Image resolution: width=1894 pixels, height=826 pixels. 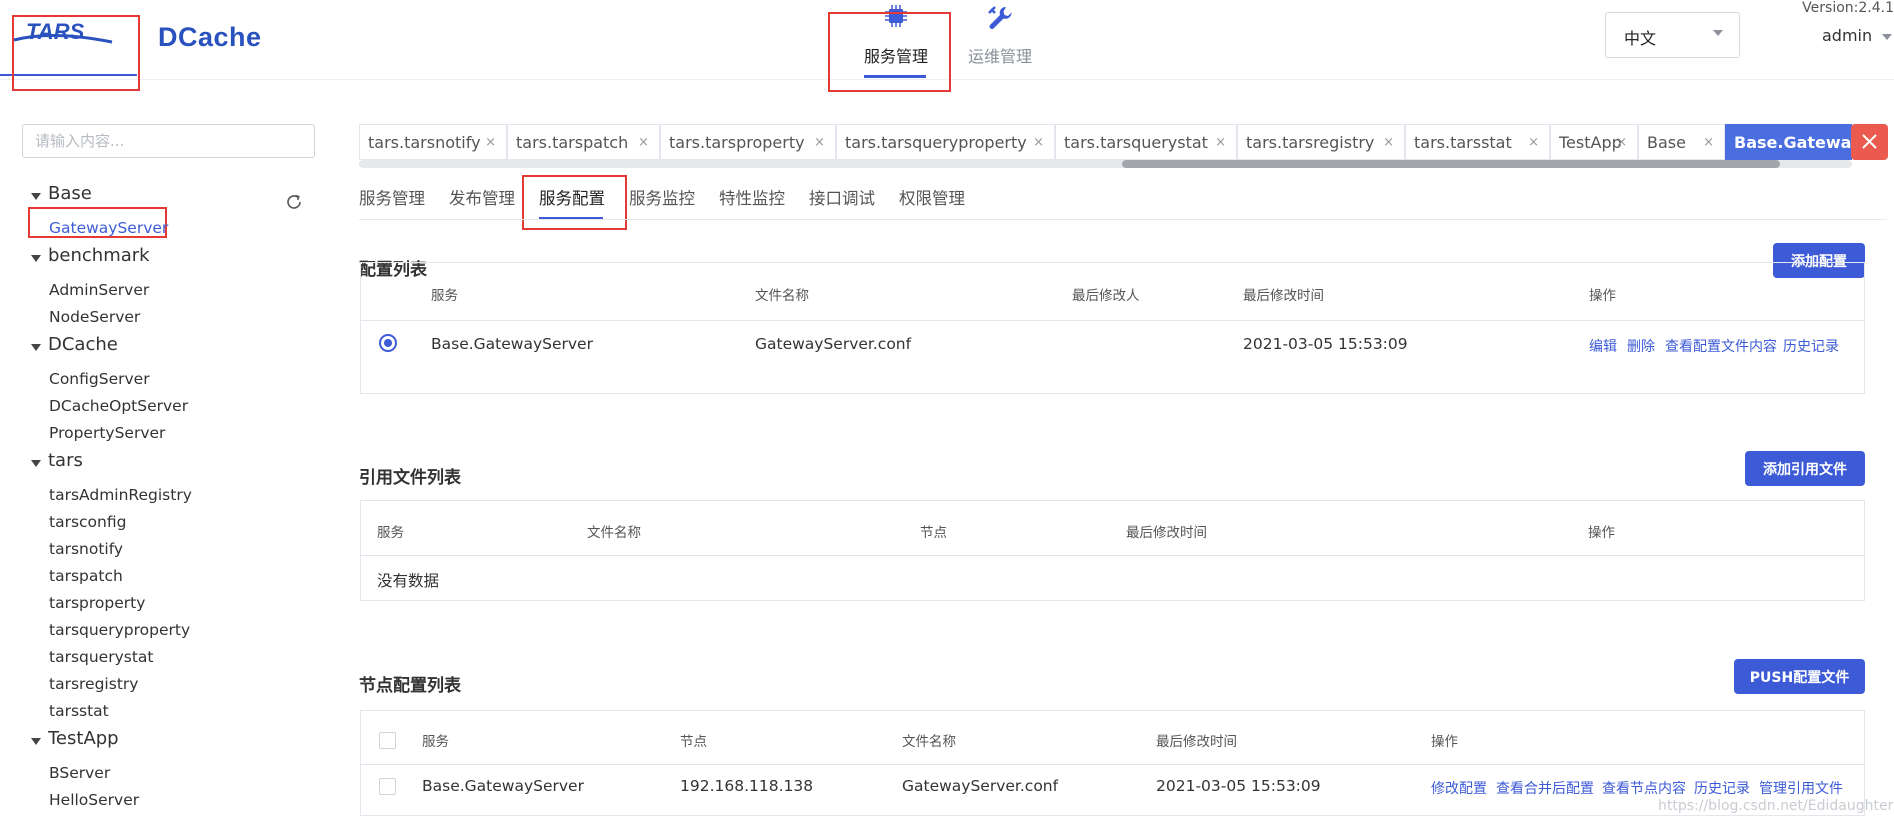 What do you see at coordinates (387, 786) in the screenshot?
I see `row-checkbox` at bounding box center [387, 786].